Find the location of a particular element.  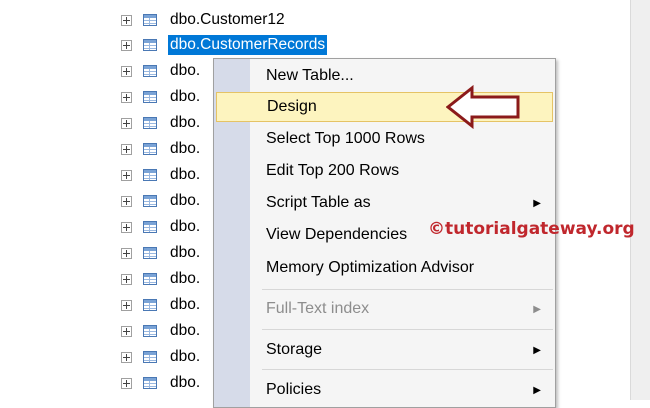

tree-item-customer12: dbo.Customer12 is located at coordinates (204, 20).